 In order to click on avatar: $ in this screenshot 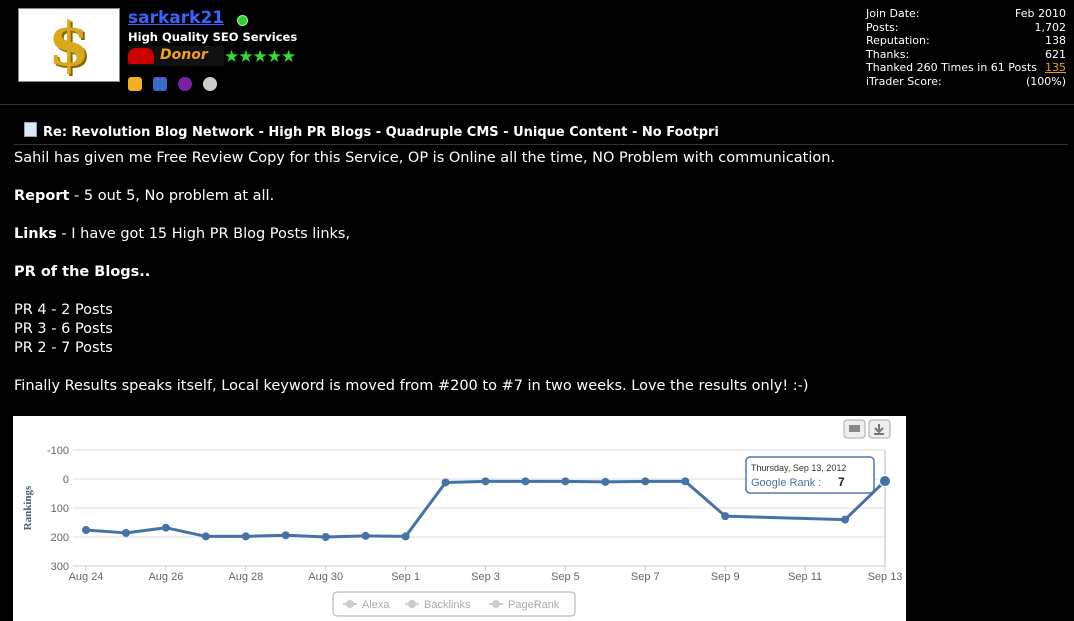, I will do `click(69, 45)`.